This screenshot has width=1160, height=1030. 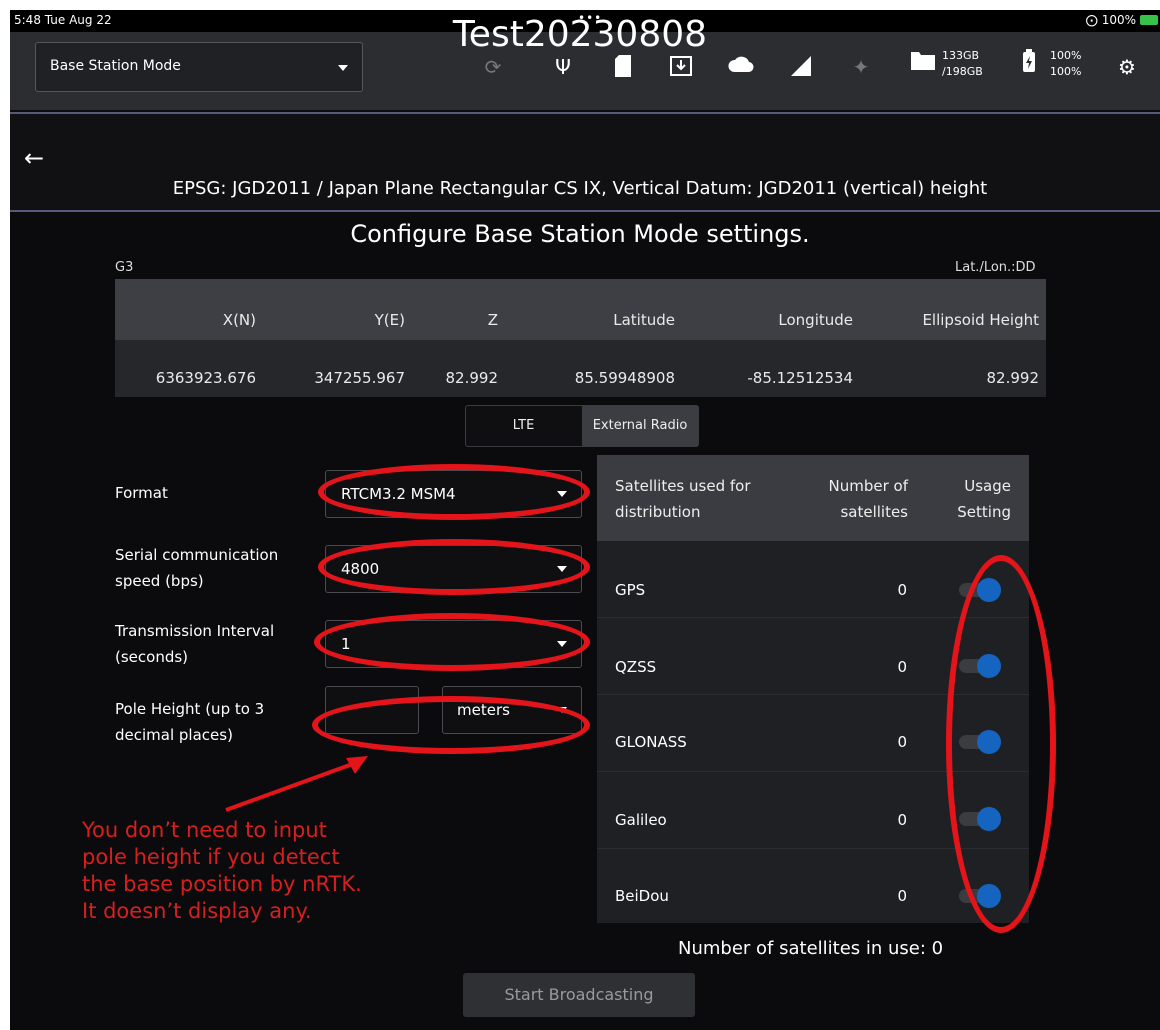 What do you see at coordinates (630, 590) in the screenshot?
I see `satellite-name: GPS` at bounding box center [630, 590].